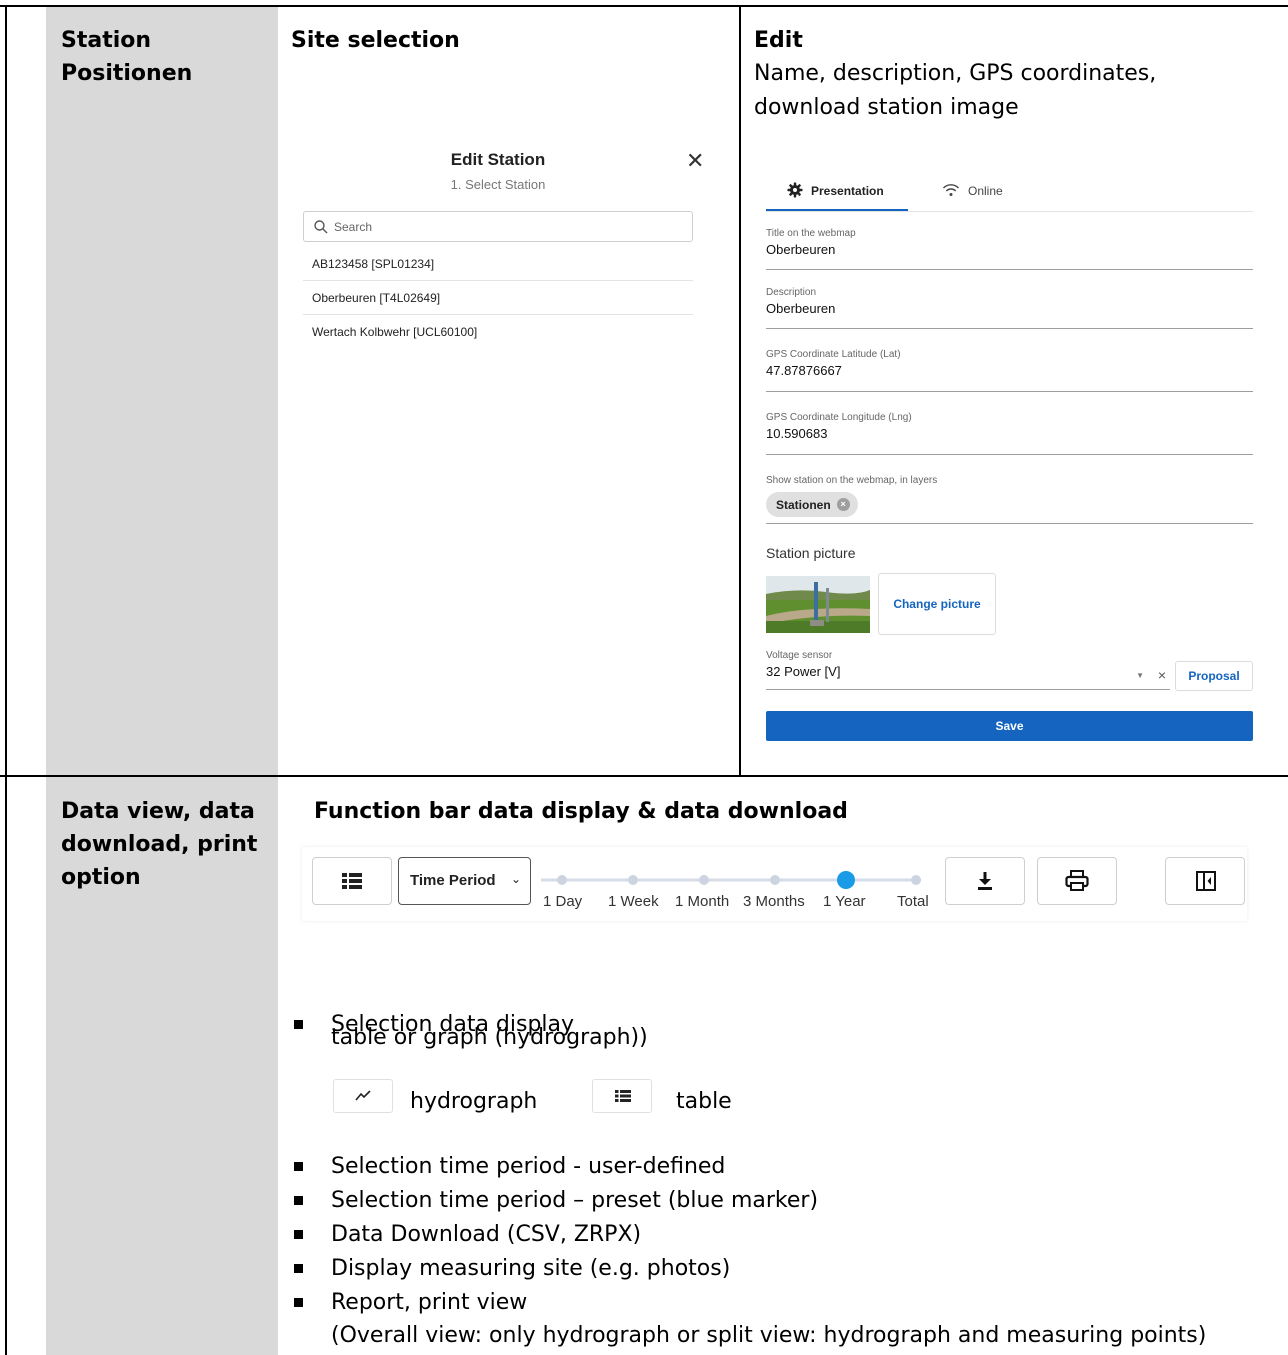 The image size is (1288, 1355). Describe the element at coordinates (951, 190) in the screenshot. I see `wifi-icon` at that location.